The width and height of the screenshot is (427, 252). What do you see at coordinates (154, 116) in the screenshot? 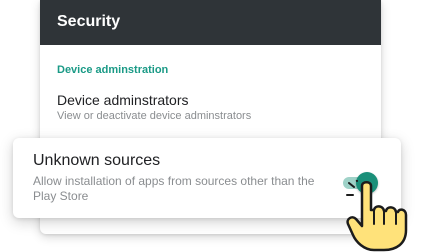
I see `device-administrators-item-subtitle: View or deactivate device adminstrators` at bounding box center [154, 116].